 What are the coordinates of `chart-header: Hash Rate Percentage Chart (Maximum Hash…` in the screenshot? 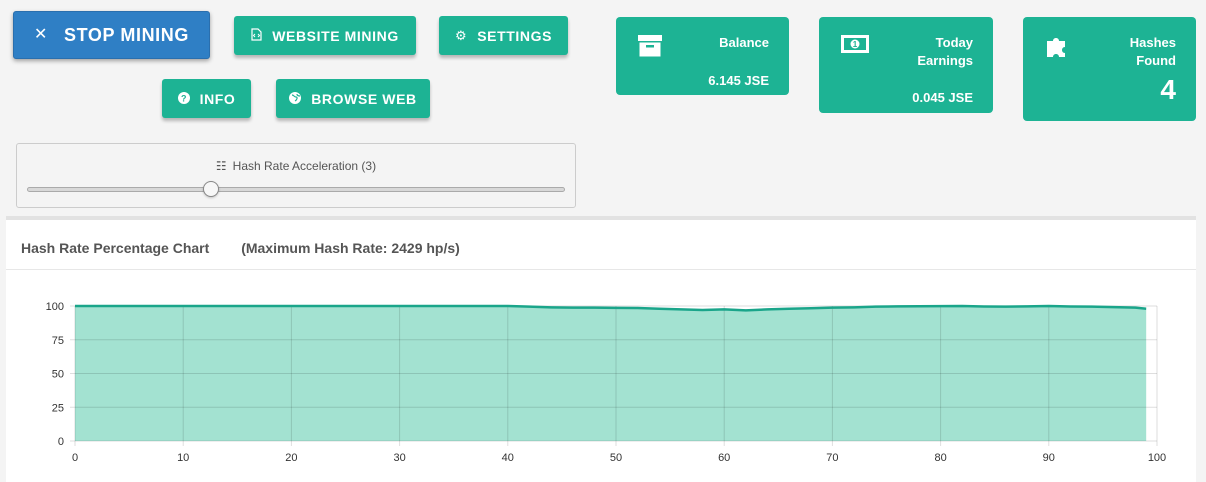 It's located at (240, 248).